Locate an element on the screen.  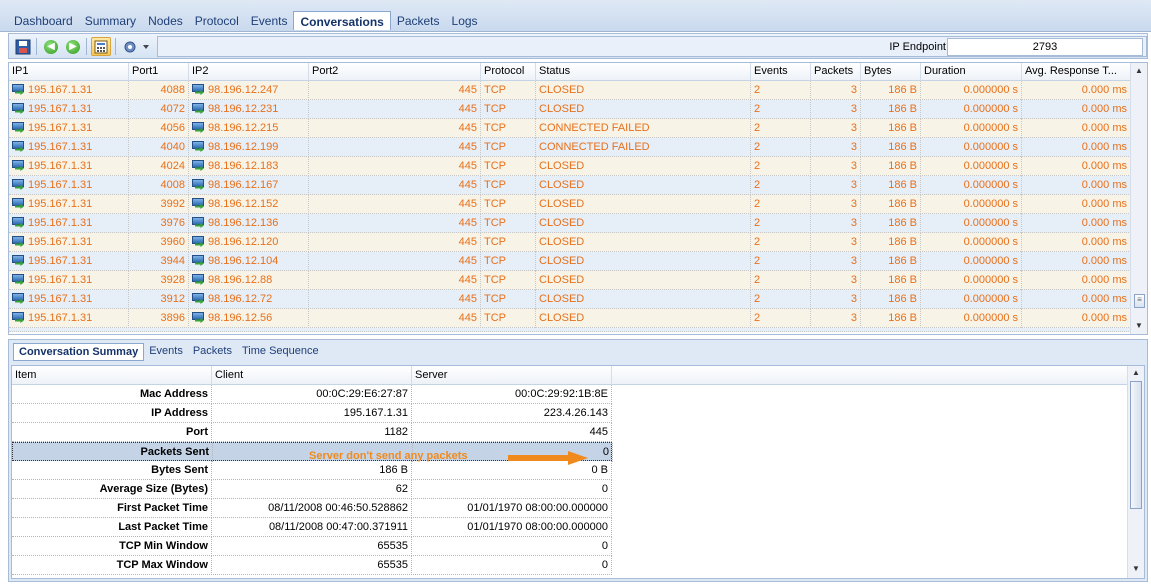
tab-logs: Logs is located at coordinates (465, 20).